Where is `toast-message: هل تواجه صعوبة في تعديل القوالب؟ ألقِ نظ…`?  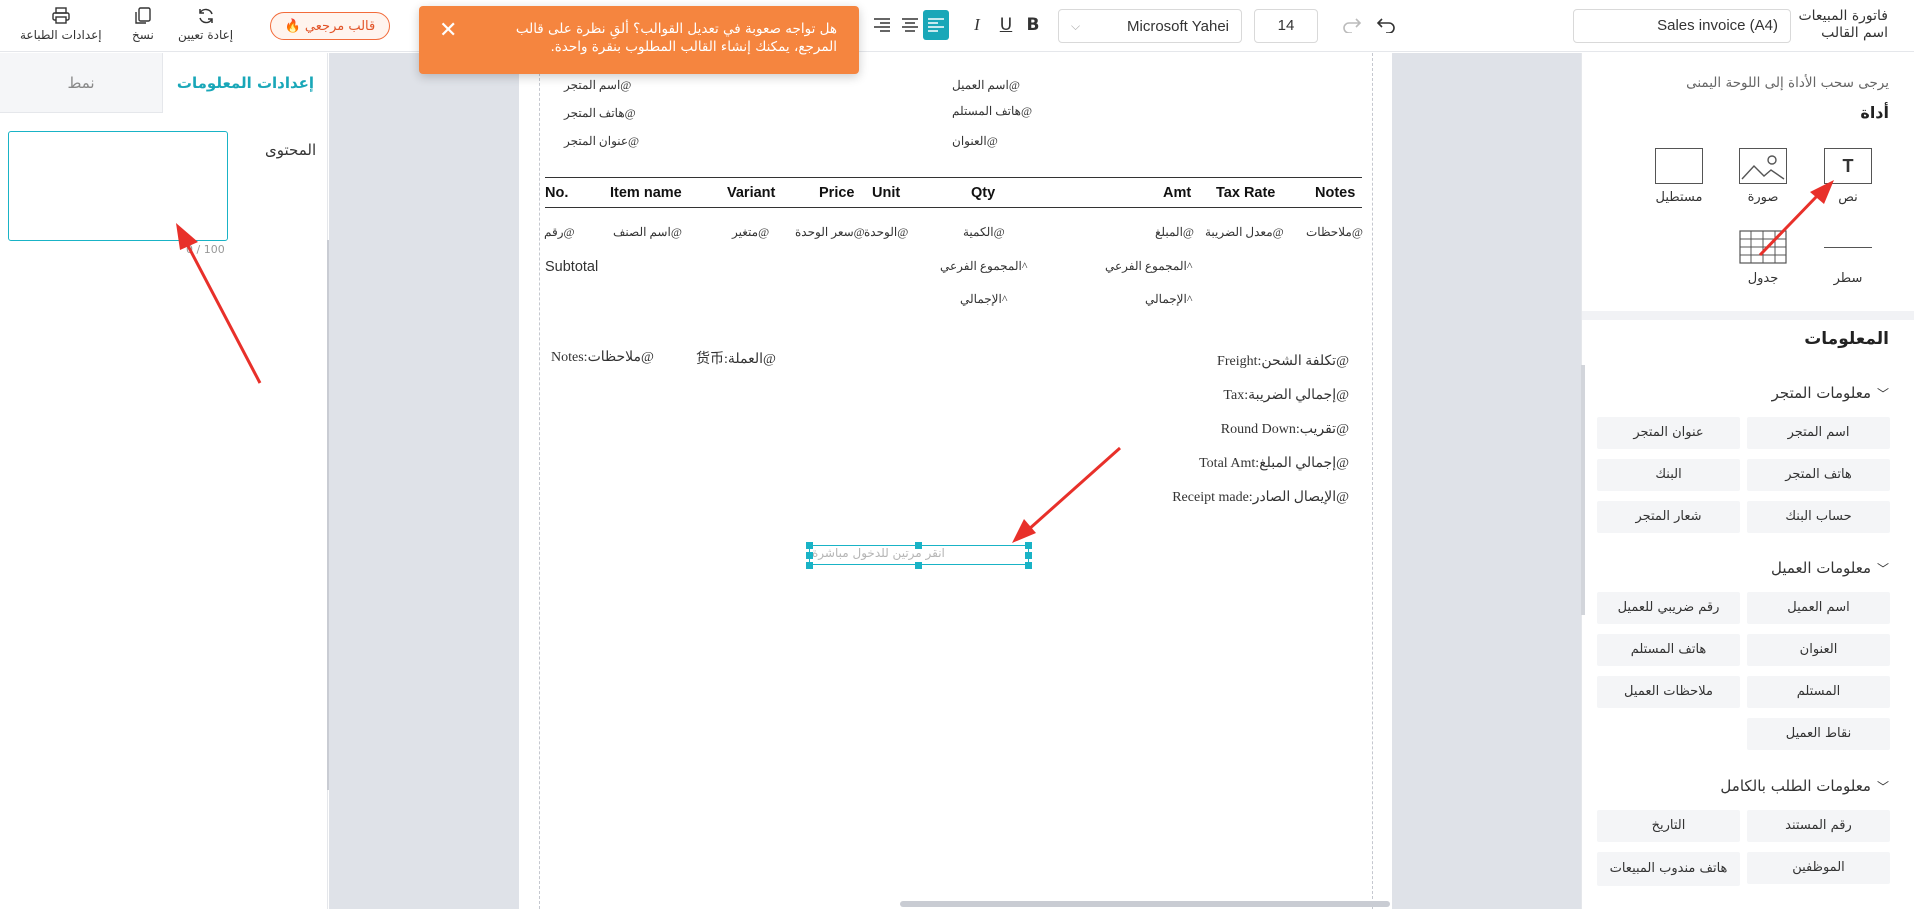
toast-message: هل تواجه صعوبة في تعديل القوالب؟ ألقِ نظ… is located at coordinates (676, 38).